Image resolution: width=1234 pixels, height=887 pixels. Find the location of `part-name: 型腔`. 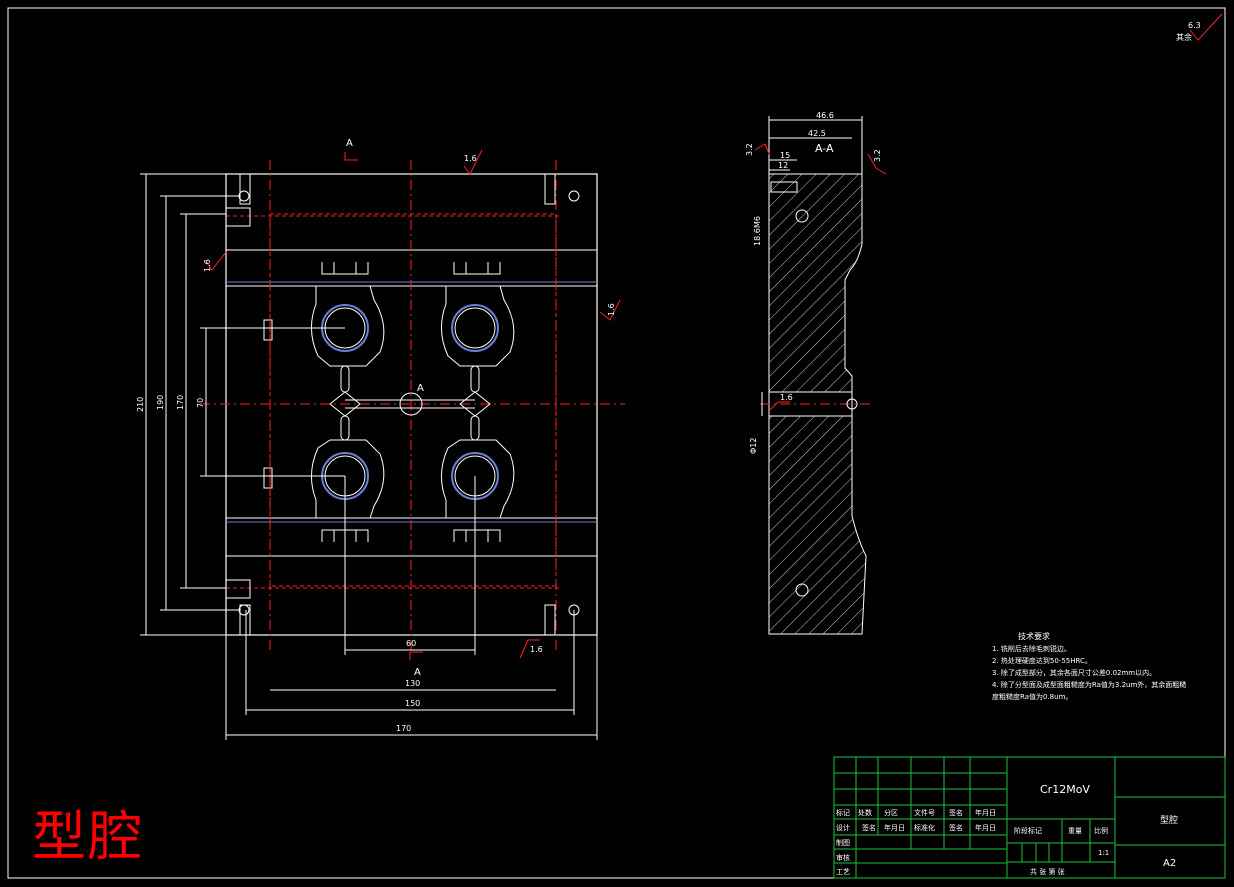

part-name: 型腔 is located at coordinates (1169, 820).